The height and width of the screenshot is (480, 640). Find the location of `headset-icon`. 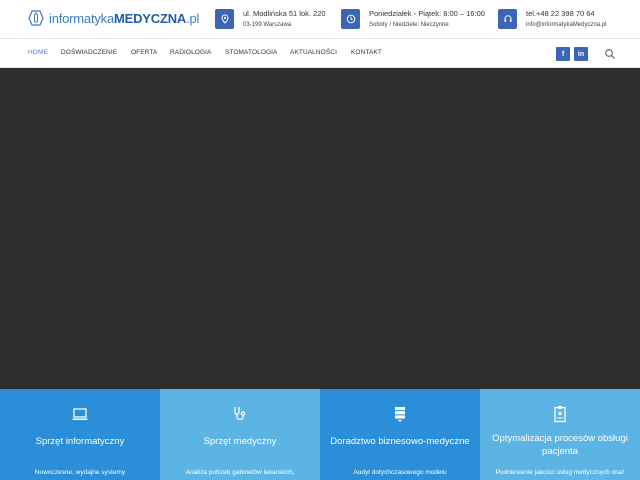

headset-icon is located at coordinates (507, 19).